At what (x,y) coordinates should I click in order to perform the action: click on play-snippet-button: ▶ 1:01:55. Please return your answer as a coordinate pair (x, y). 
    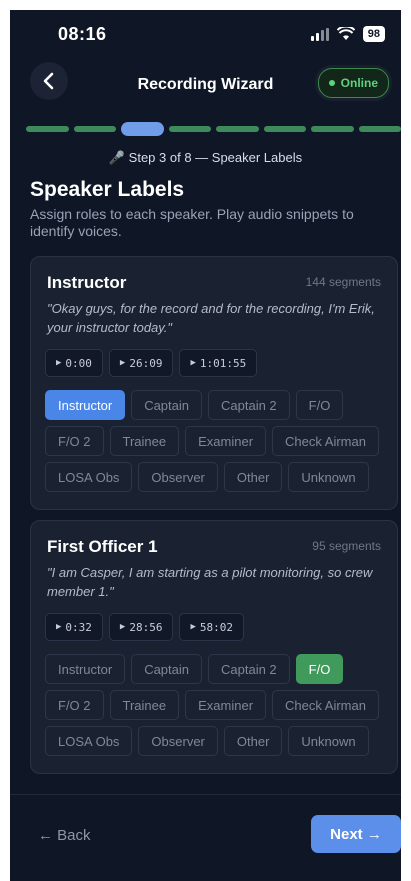
    Looking at the image, I should click on (218, 363).